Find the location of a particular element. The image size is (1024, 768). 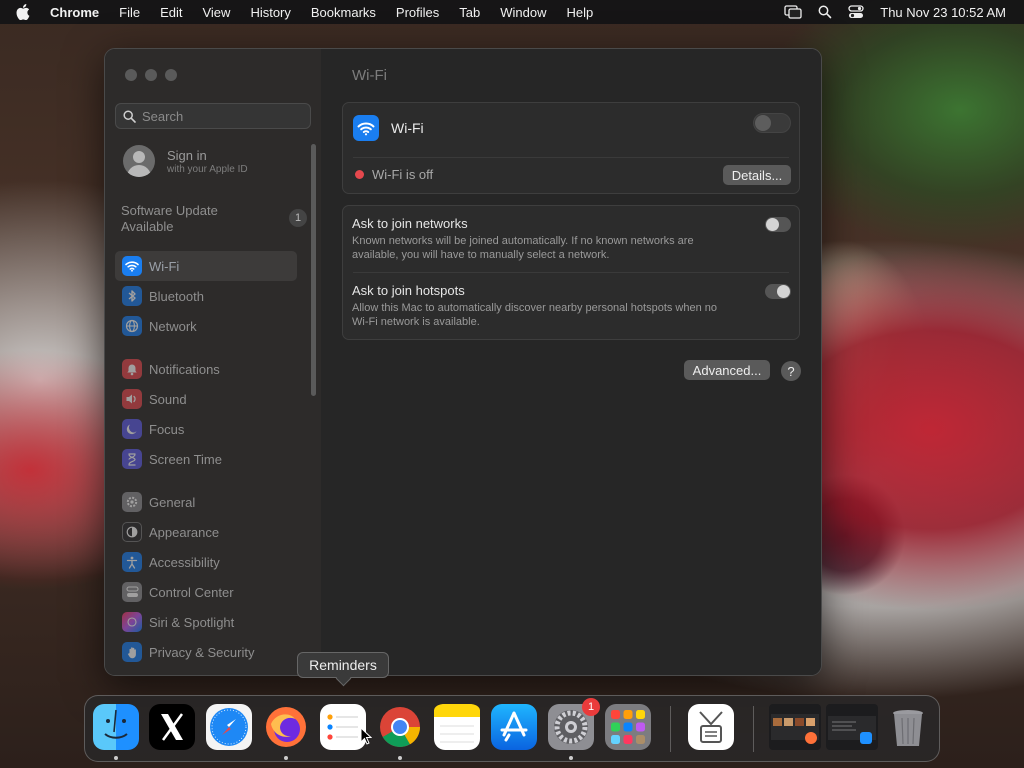

dock-app-store is located at coordinates (514, 727).